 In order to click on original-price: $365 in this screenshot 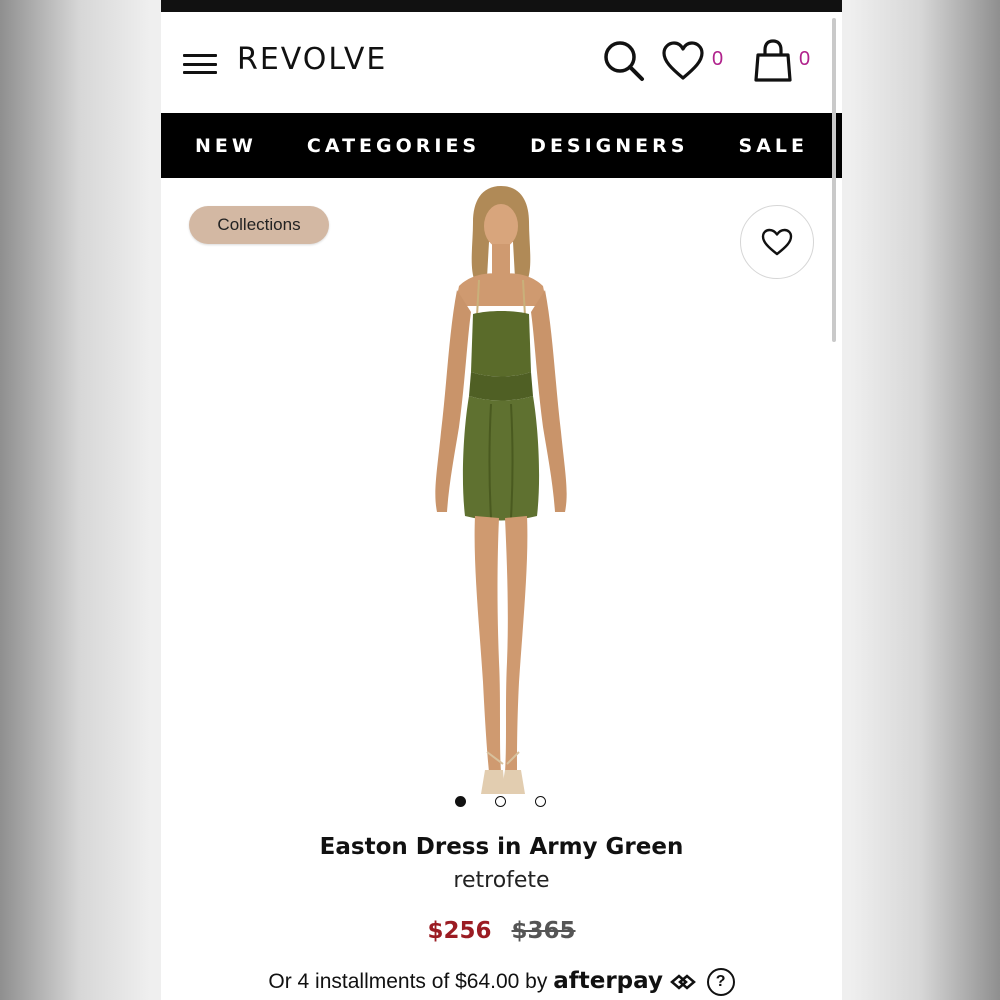, I will do `click(543, 931)`.